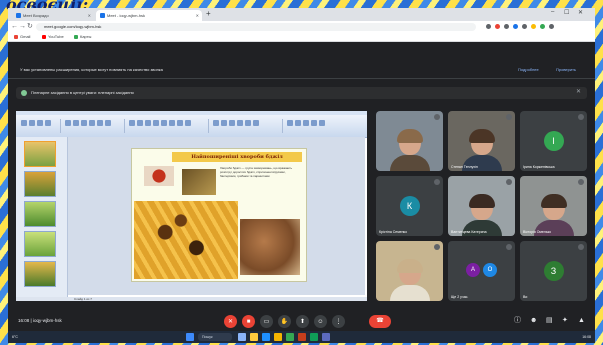  I want to click on powerpoint-icon, so click(302, 337).